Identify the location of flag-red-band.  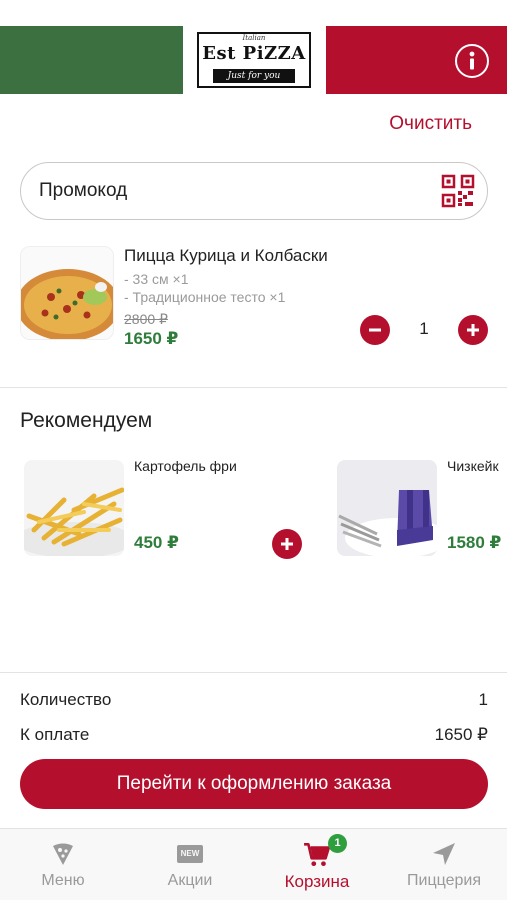
(416, 60).